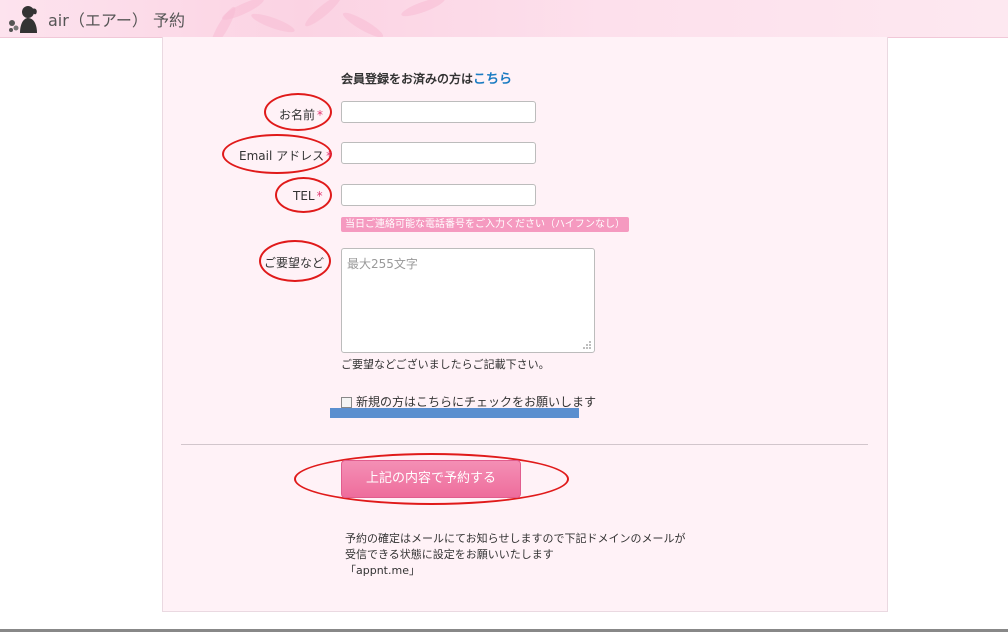 The image size is (1008, 632). I want to click on new-customer-checkbox, so click(346, 402).